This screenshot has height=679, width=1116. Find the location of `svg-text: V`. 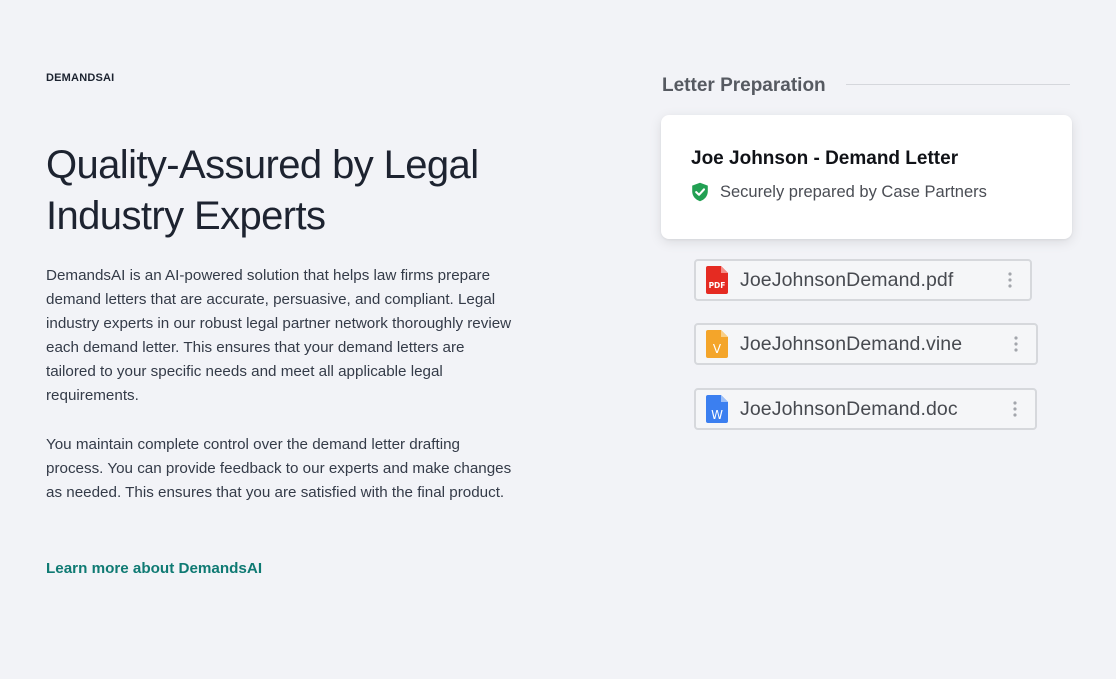

svg-text: V is located at coordinates (717, 349).